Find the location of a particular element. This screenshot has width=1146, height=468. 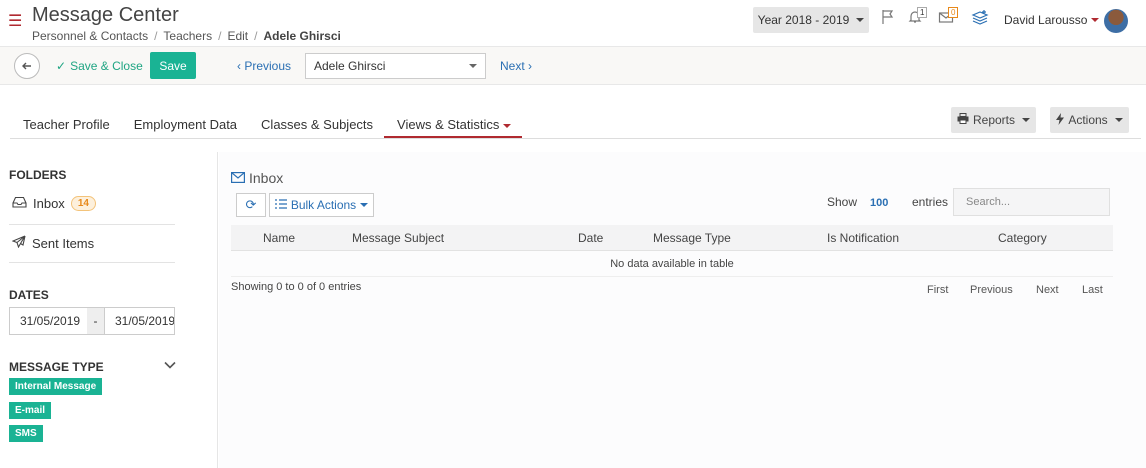

folders-heading: FOLDERS is located at coordinates (38, 175).